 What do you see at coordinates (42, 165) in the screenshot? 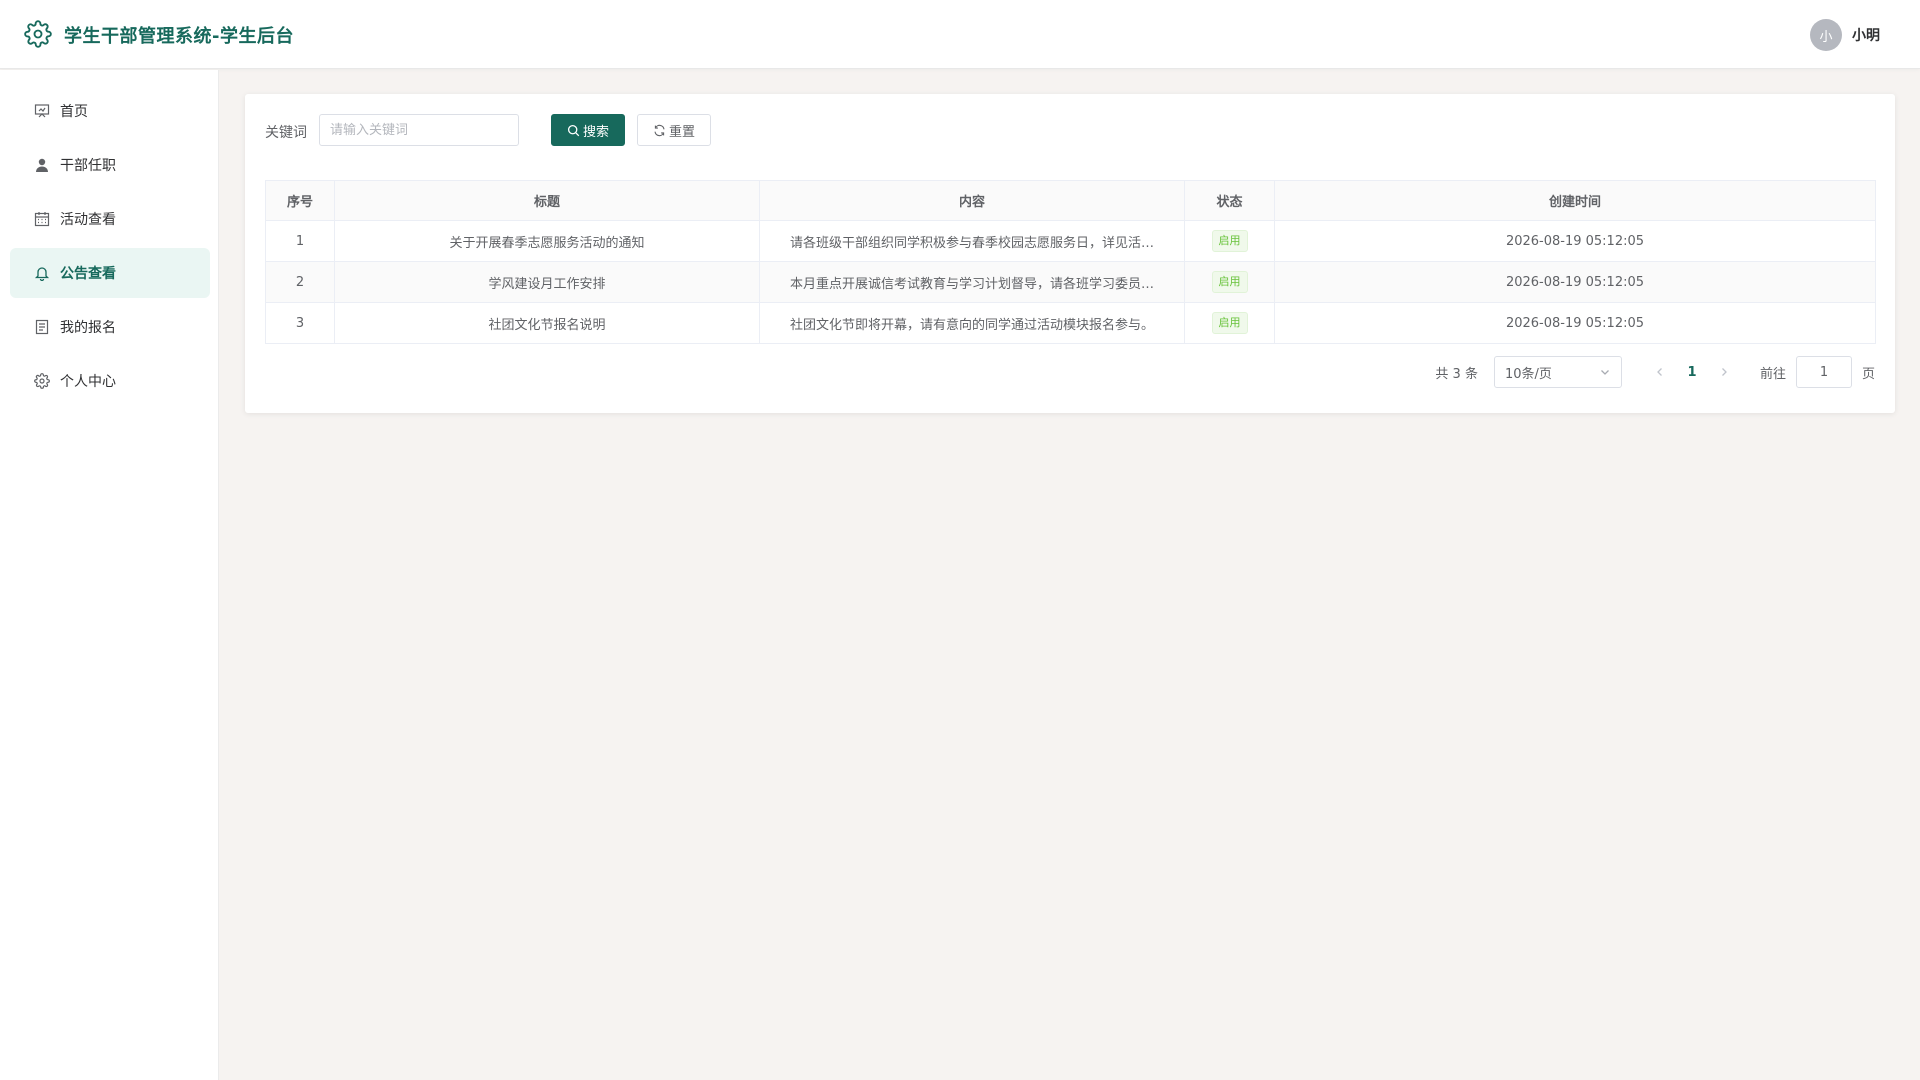
I see `user-icon` at bounding box center [42, 165].